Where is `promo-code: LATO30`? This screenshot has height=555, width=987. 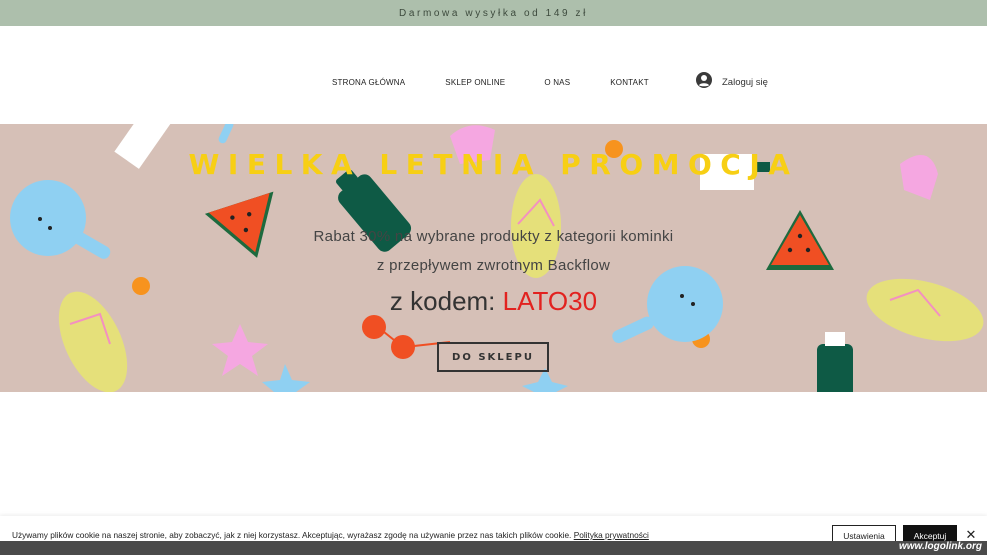 promo-code: LATO30 is located at coordinates (550, 301).